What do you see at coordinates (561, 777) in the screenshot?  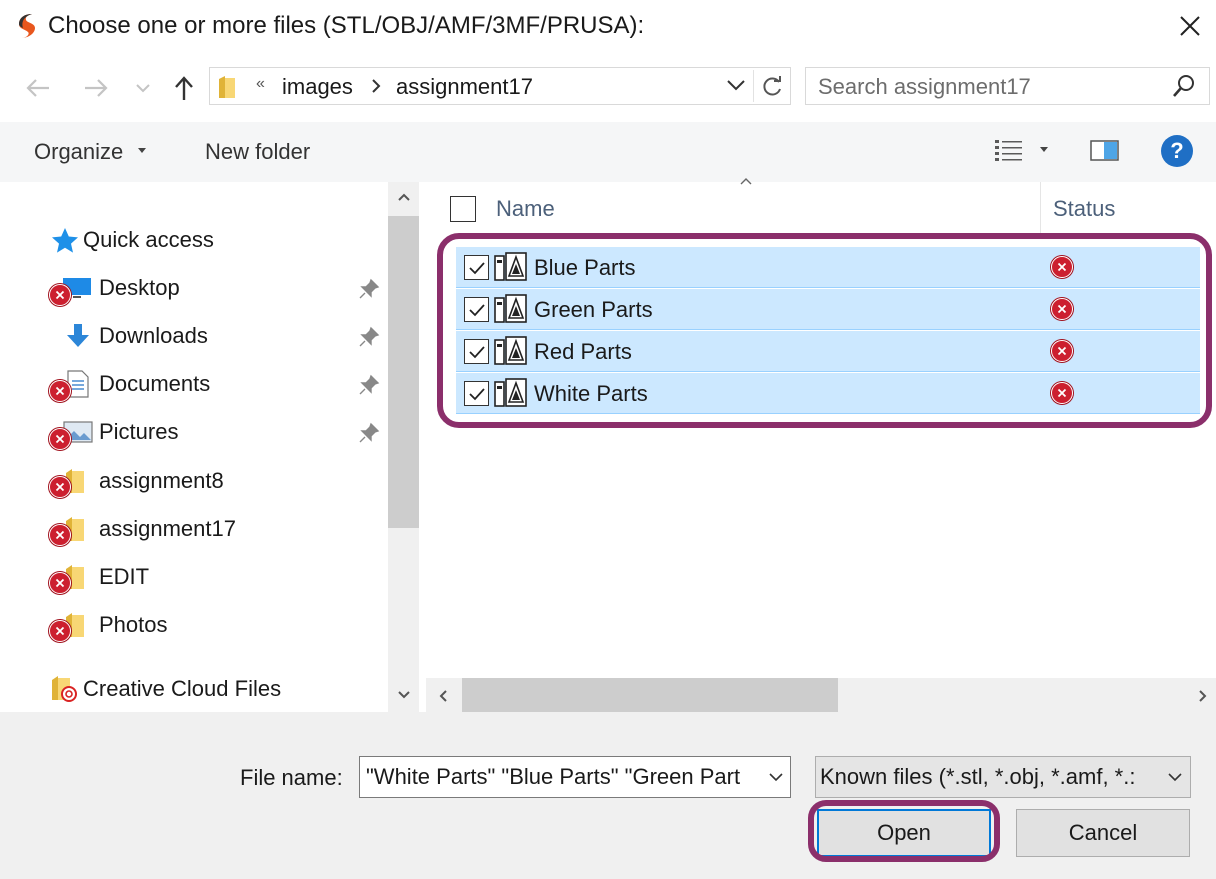 I see `file-name-value: "White Parts" "Blue Parts" "Green Part` at bounding box center [561, 777].